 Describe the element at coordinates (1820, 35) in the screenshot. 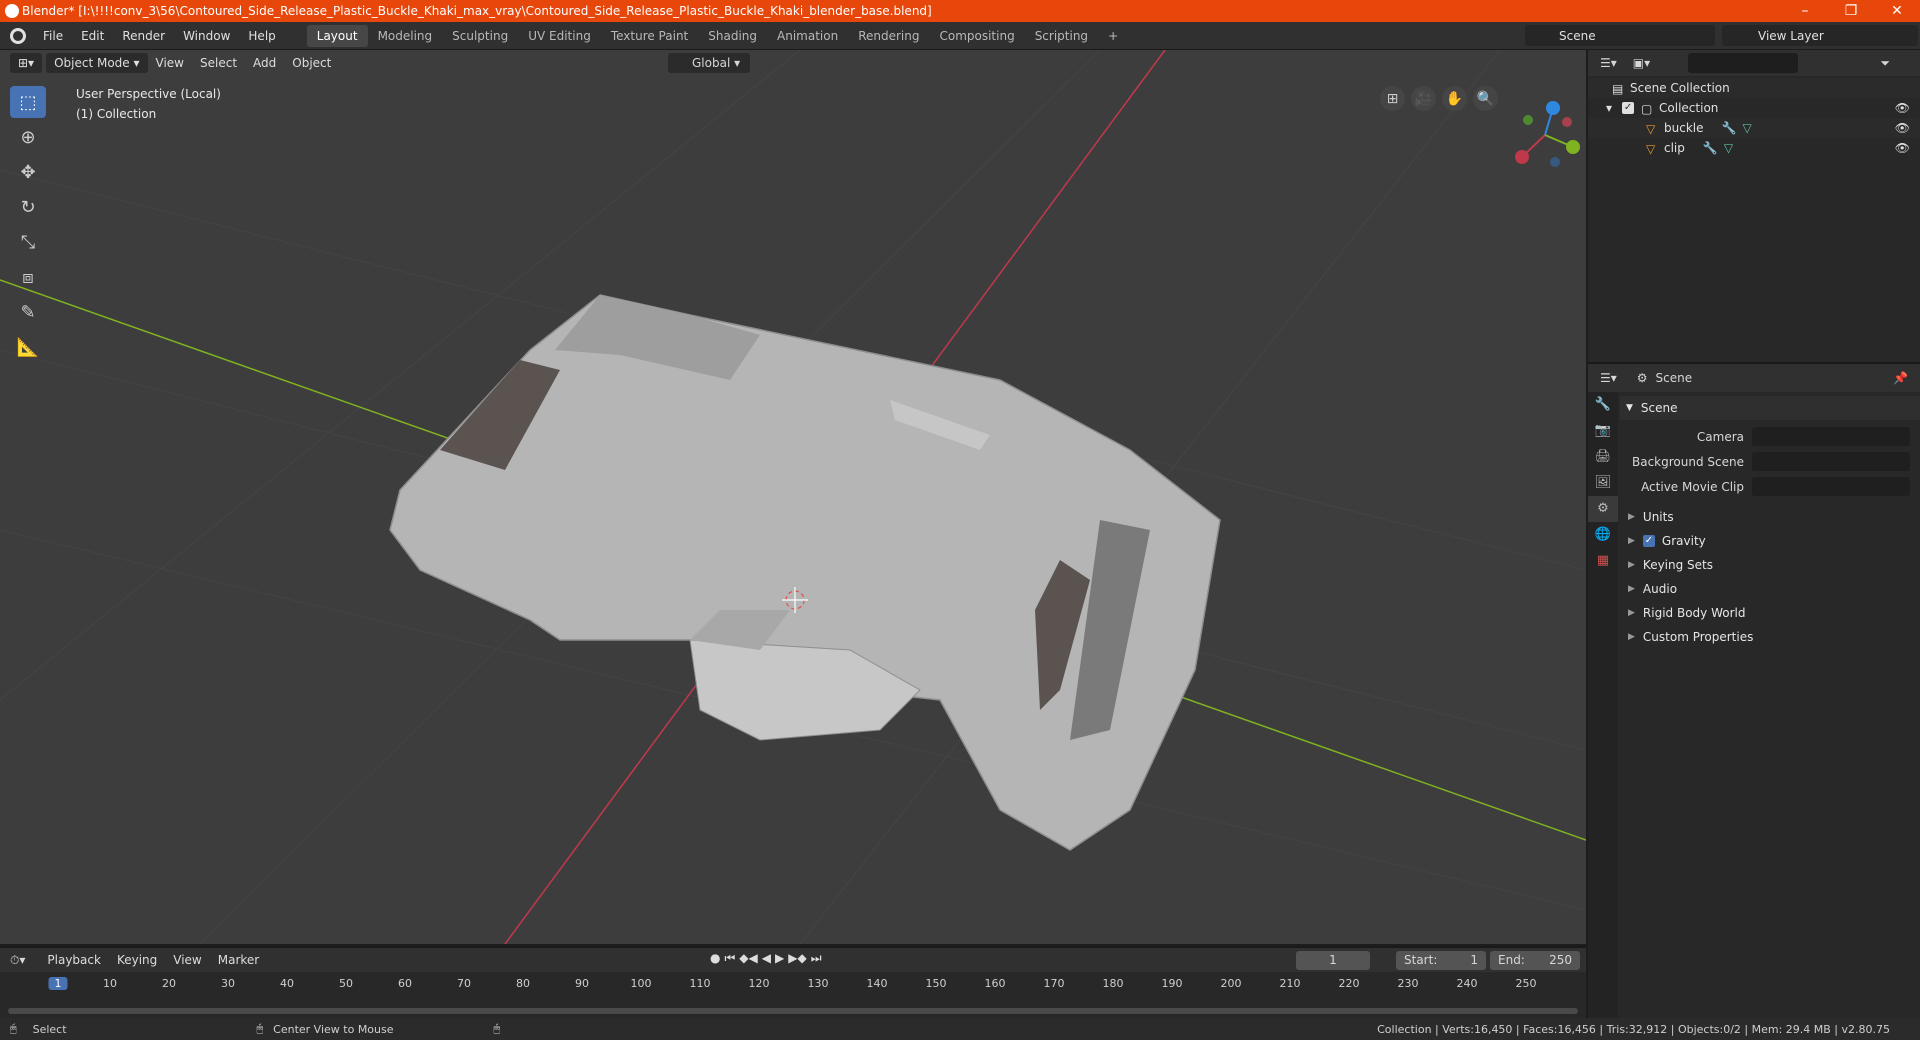

I see `view-layer-selector: View Layer` at that location.